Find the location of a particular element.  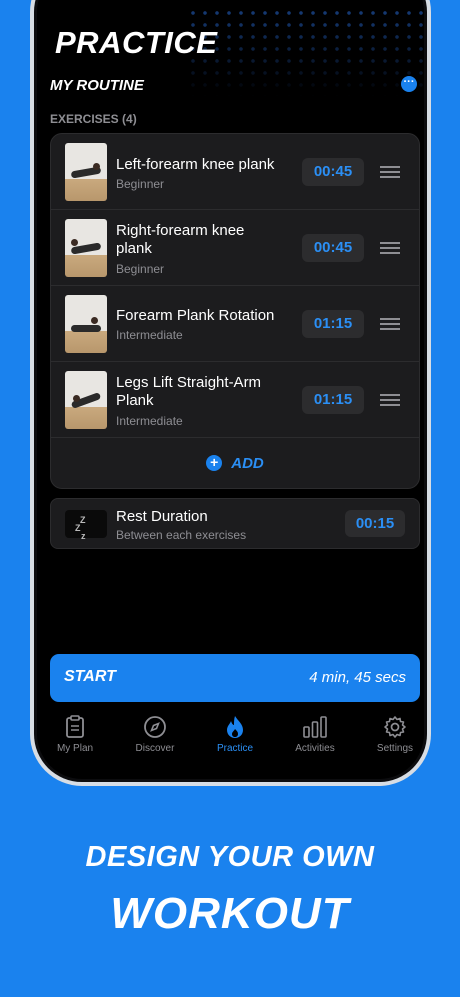

tab-label: Activities is located at coordinates (315, 748).